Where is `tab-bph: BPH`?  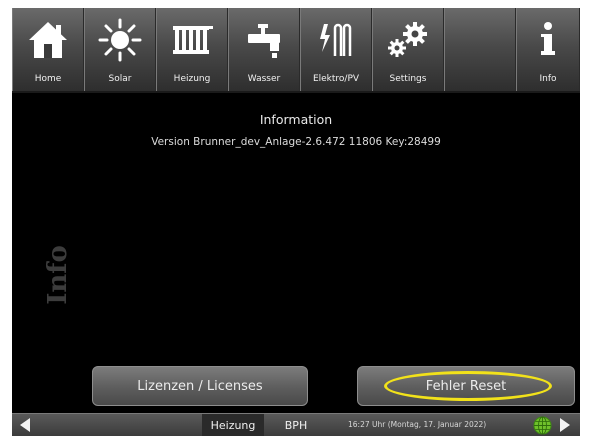
tab-bph: BPH is located at coordinates (296, 425).